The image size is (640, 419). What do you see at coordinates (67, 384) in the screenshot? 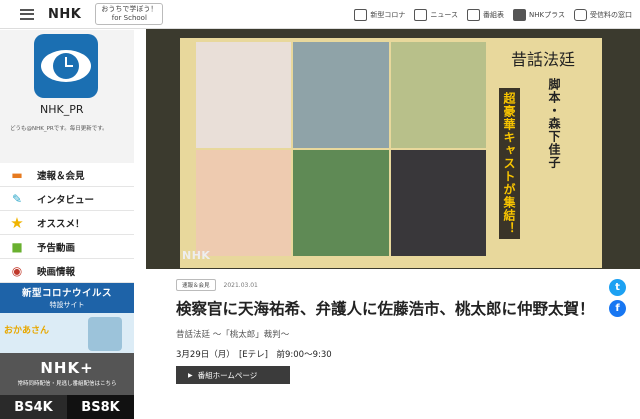
I see `plus-sub: 常時同時配信・見逃し番組配信はこちら` at bounding box center [67, 384].